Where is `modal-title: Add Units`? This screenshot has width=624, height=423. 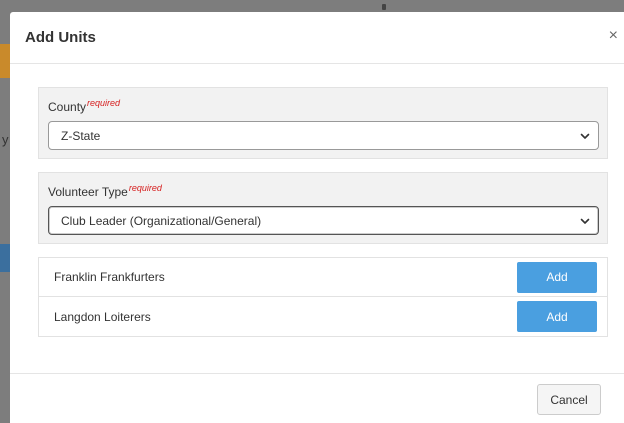 modal-title: Add Units is located at coordinates (60, 37).